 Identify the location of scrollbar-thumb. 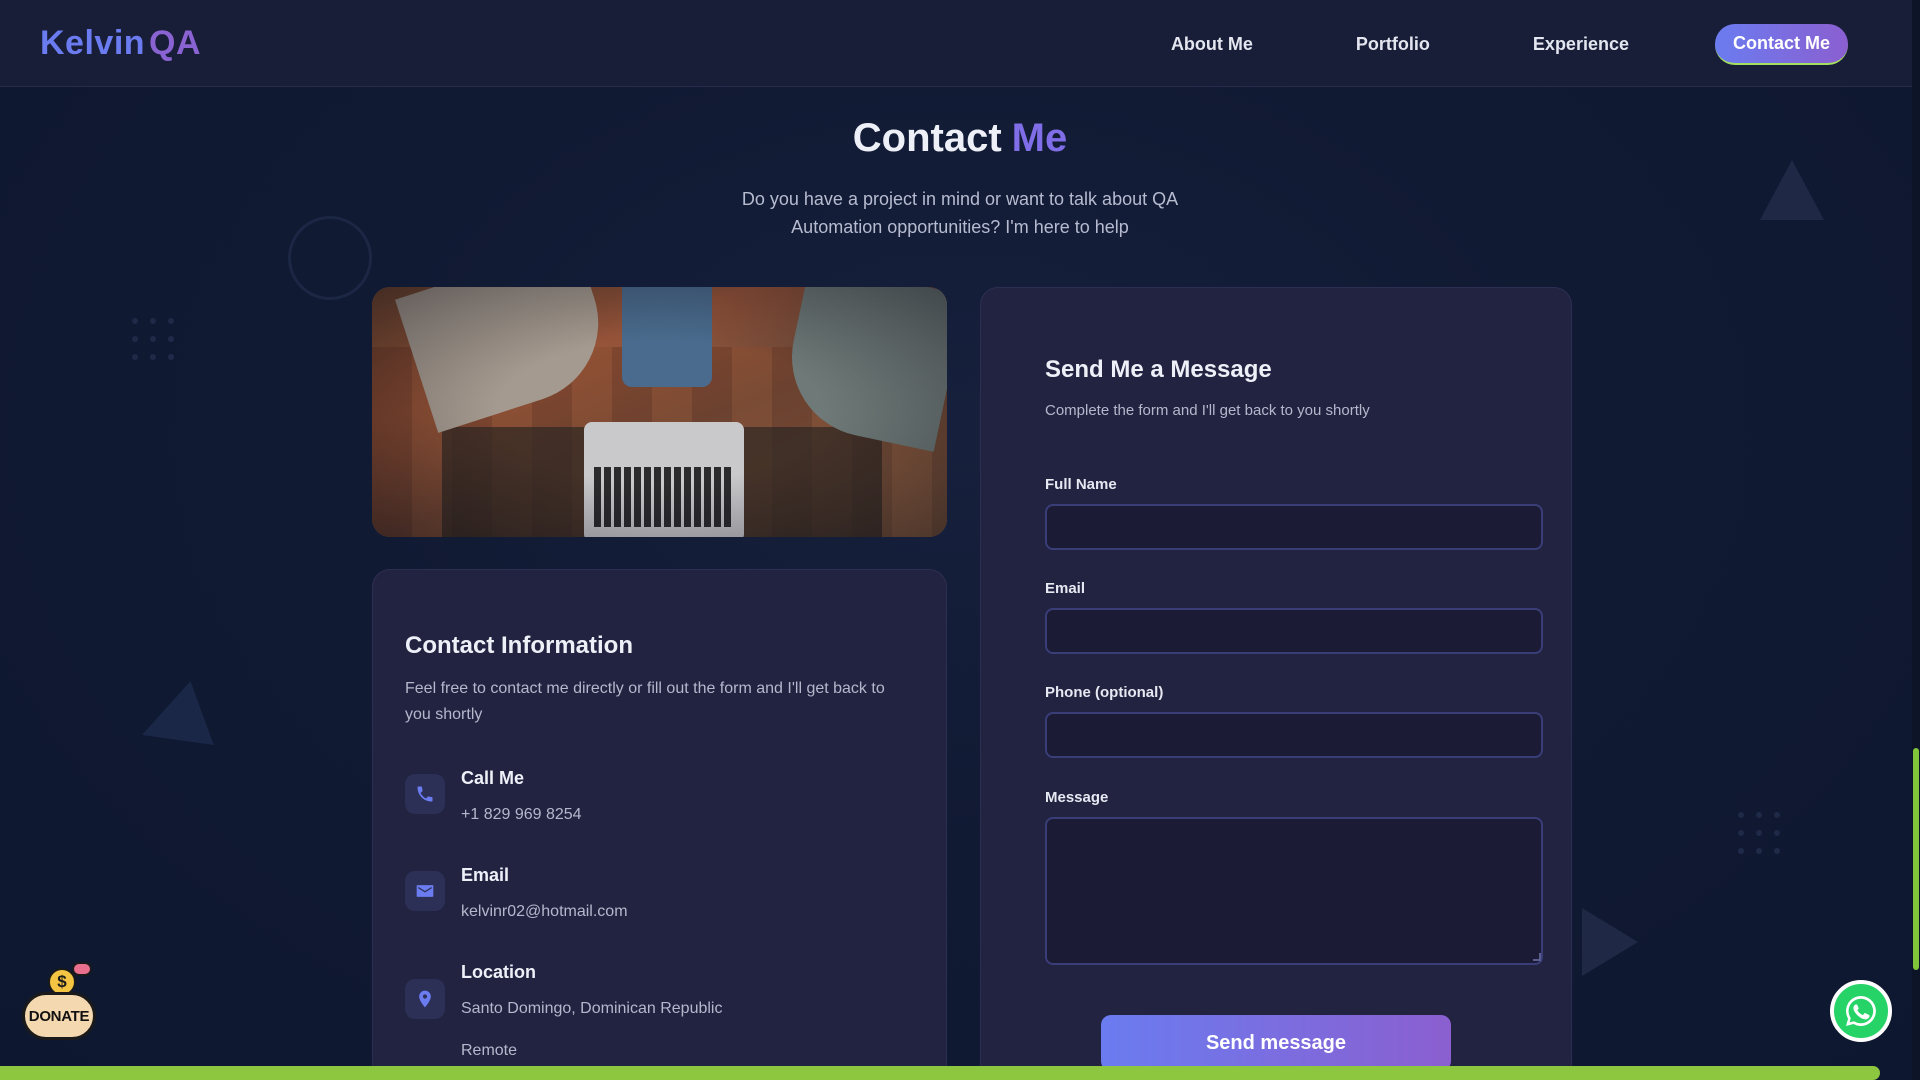
(1916, 859).